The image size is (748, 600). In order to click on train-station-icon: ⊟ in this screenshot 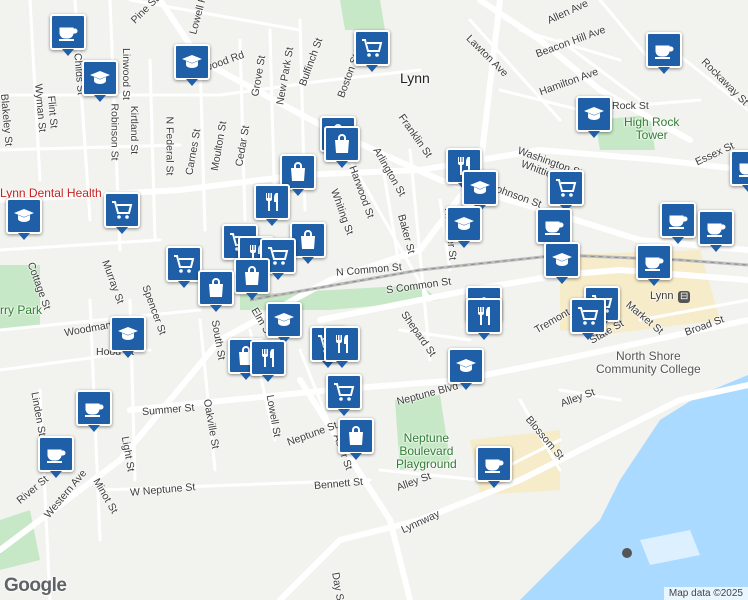, I will do `click(684, 297)`.